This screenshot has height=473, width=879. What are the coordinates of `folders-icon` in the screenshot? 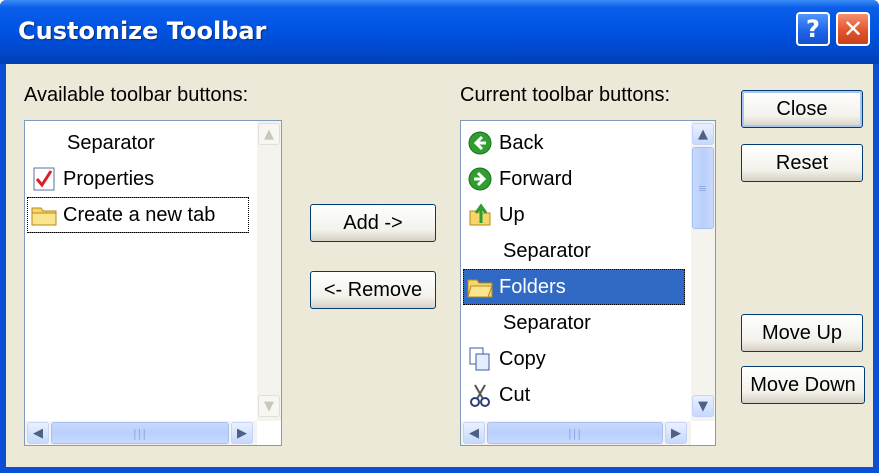 It's located at (480, 287).